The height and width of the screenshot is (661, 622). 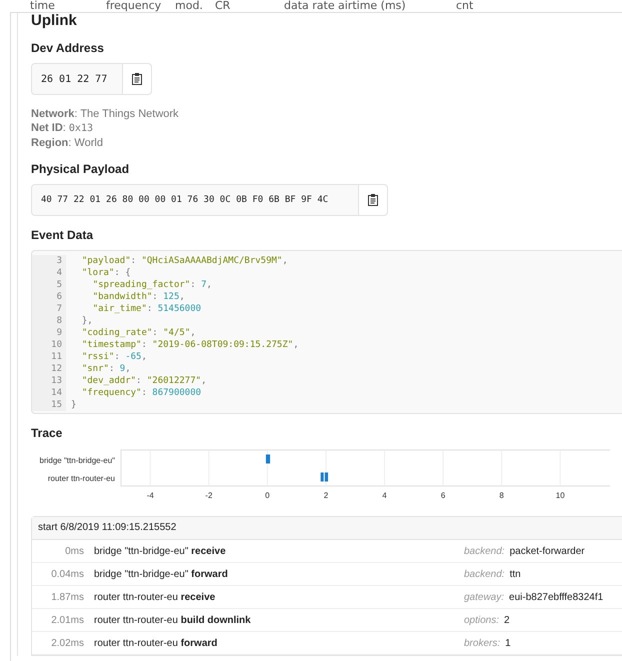 What do you see at coordinates (105, 273) in the screenshot?
I see `code-line: "lora": {` at bounding box center [105, 273].